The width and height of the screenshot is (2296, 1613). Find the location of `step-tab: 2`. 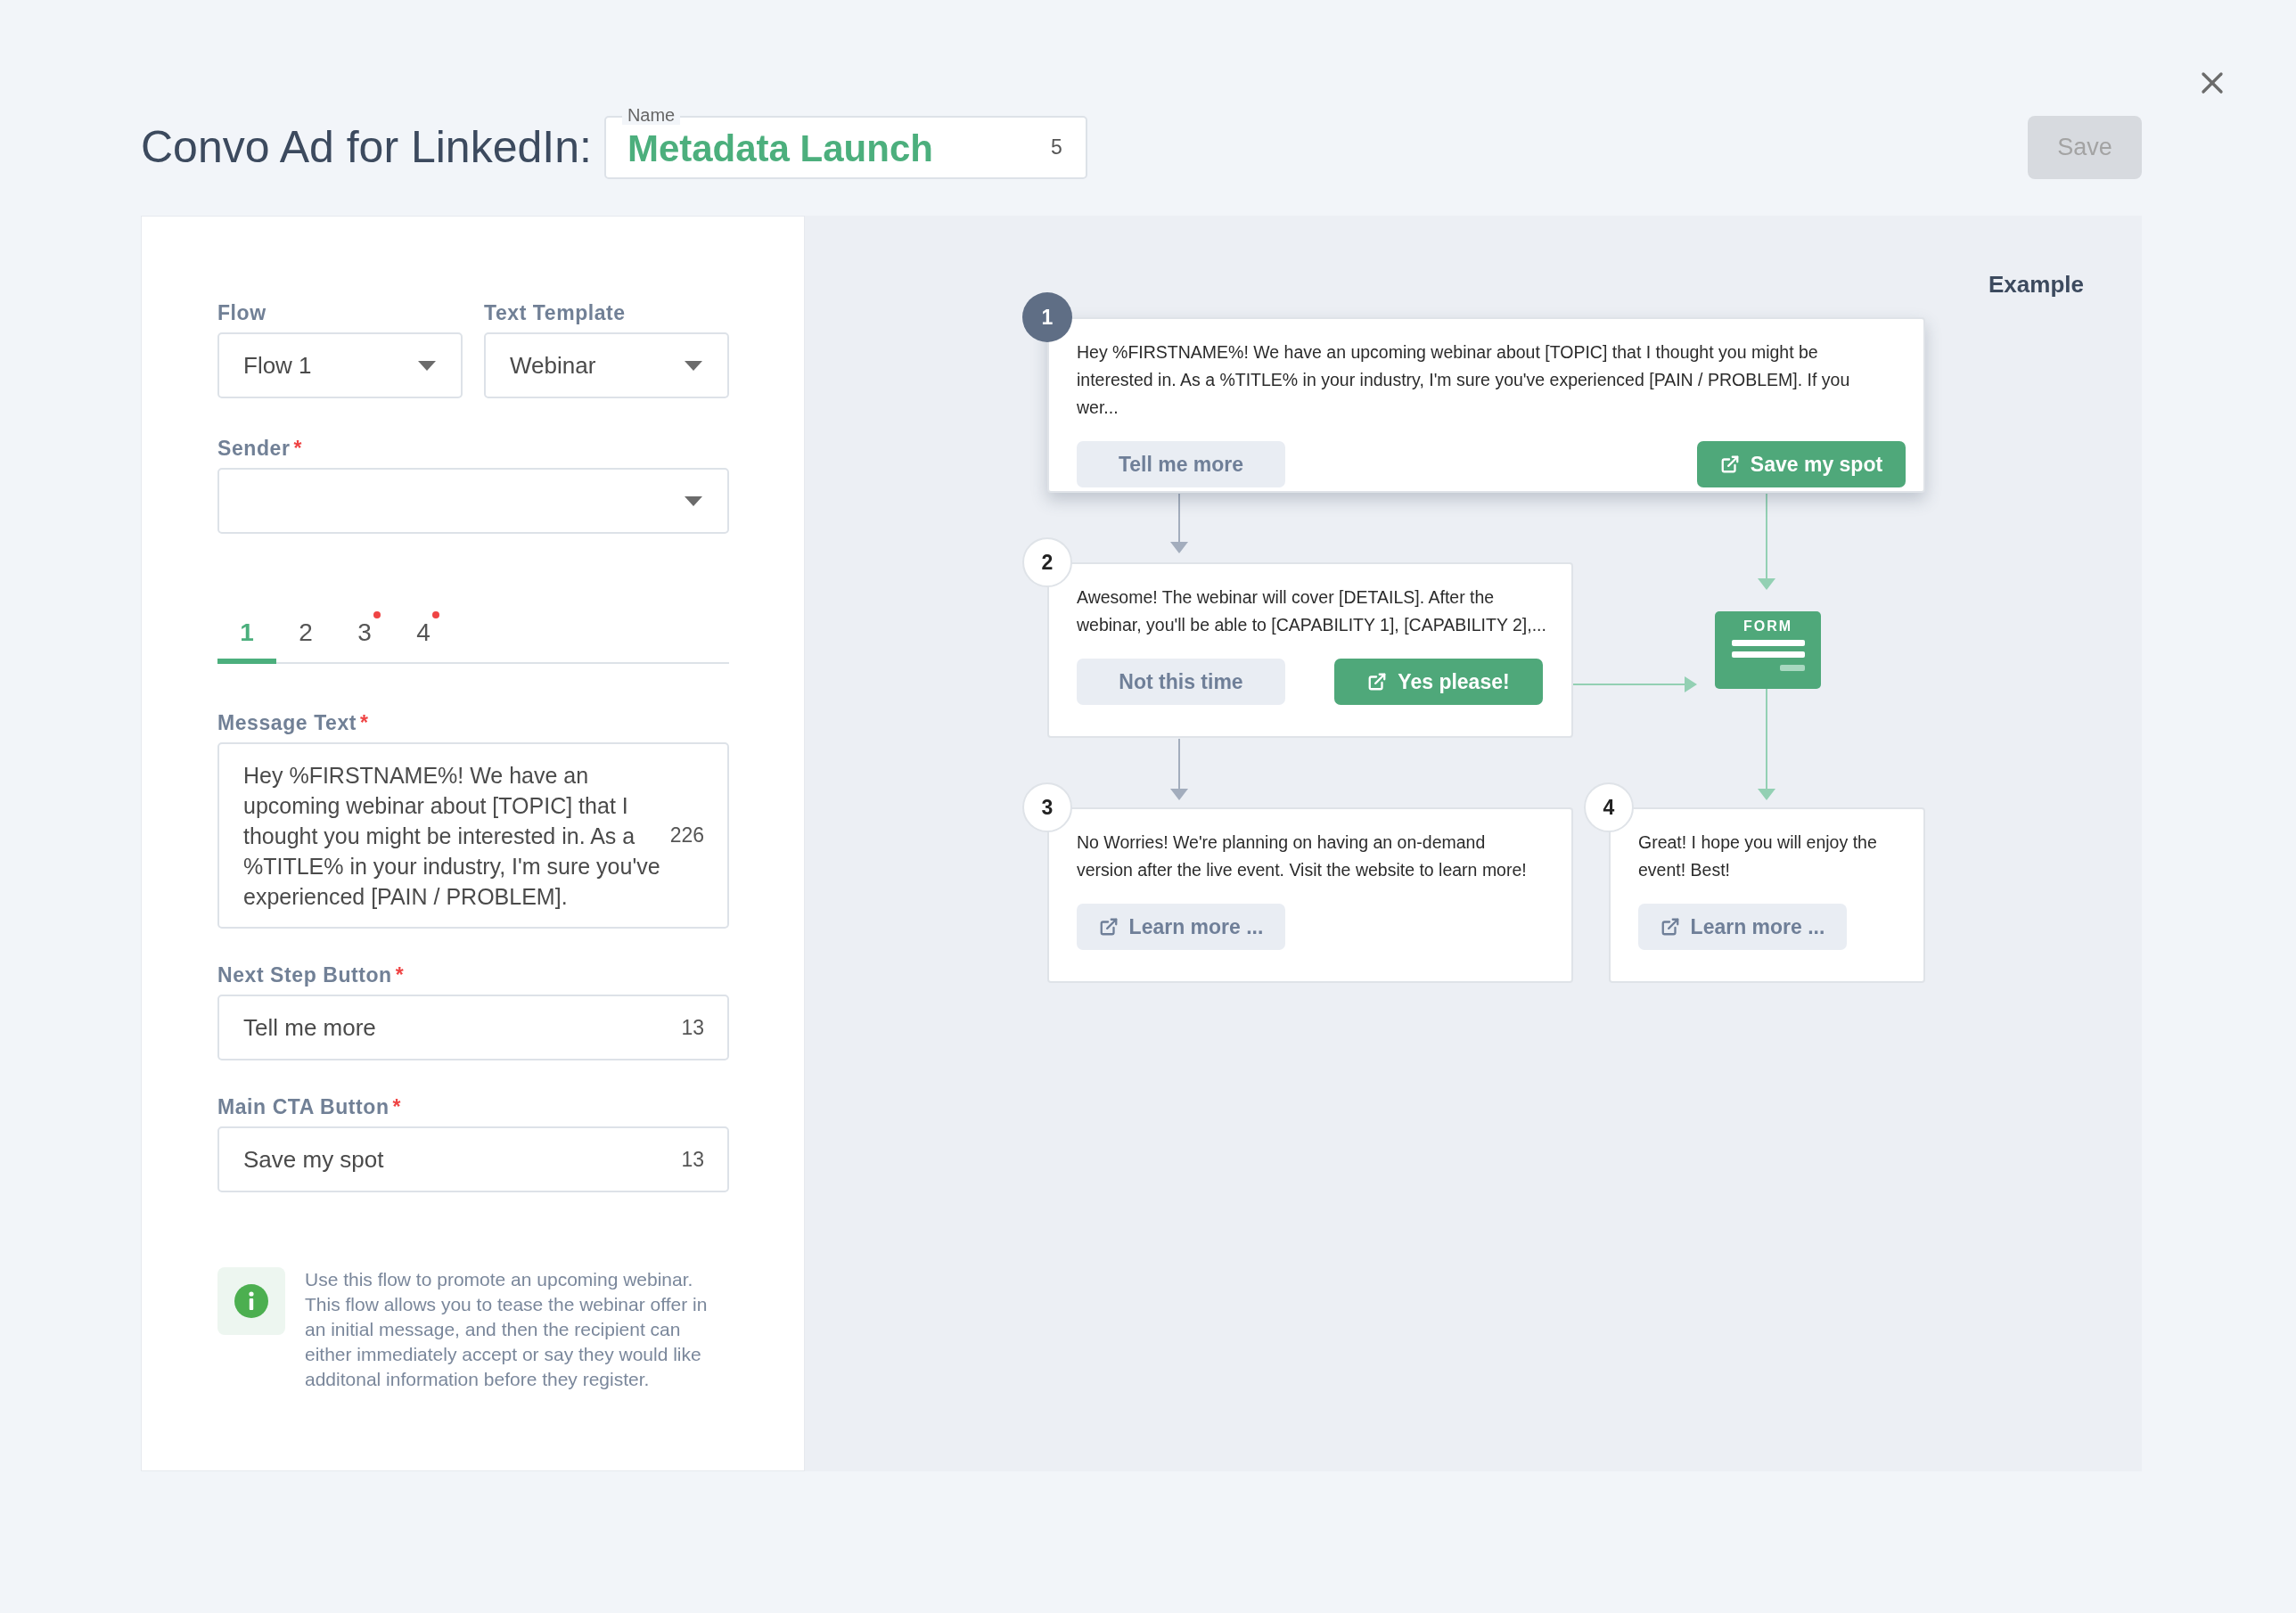

step-tab: 2 is located at coordinates (306, 633).